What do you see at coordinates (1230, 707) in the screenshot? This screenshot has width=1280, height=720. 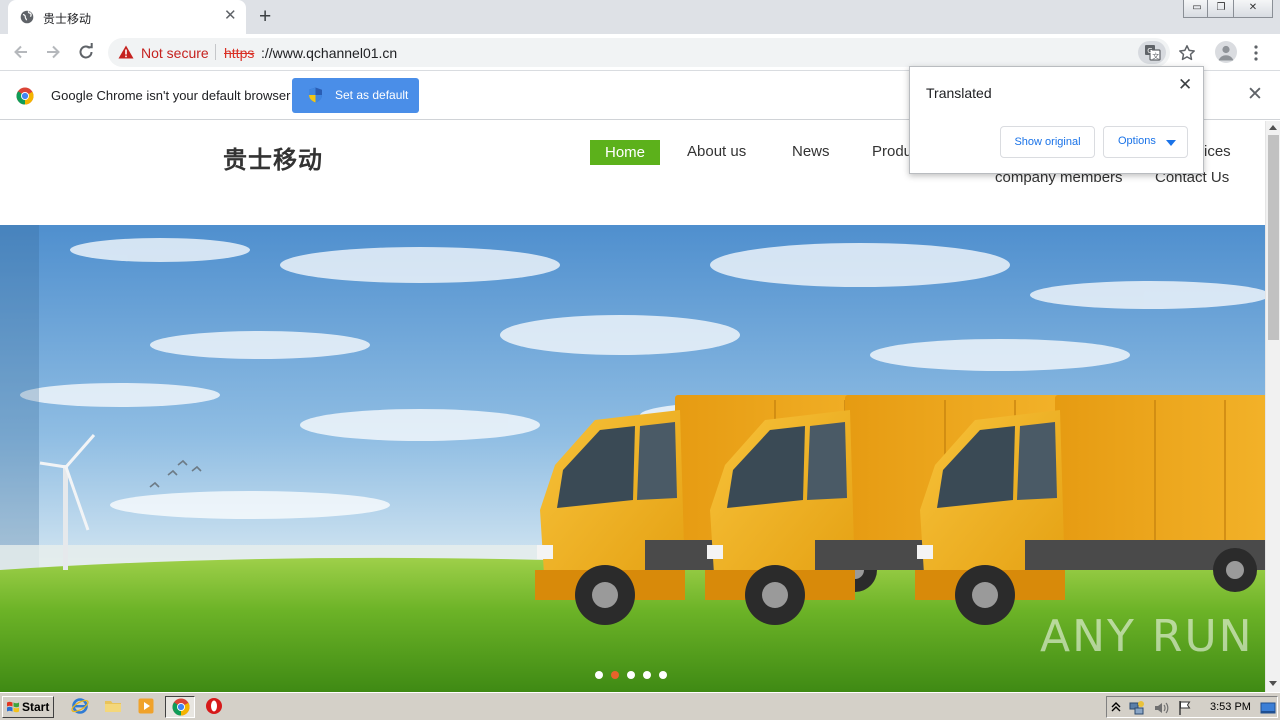 I see `clock: 3:53 PM` at bounding box center [1230, 707].